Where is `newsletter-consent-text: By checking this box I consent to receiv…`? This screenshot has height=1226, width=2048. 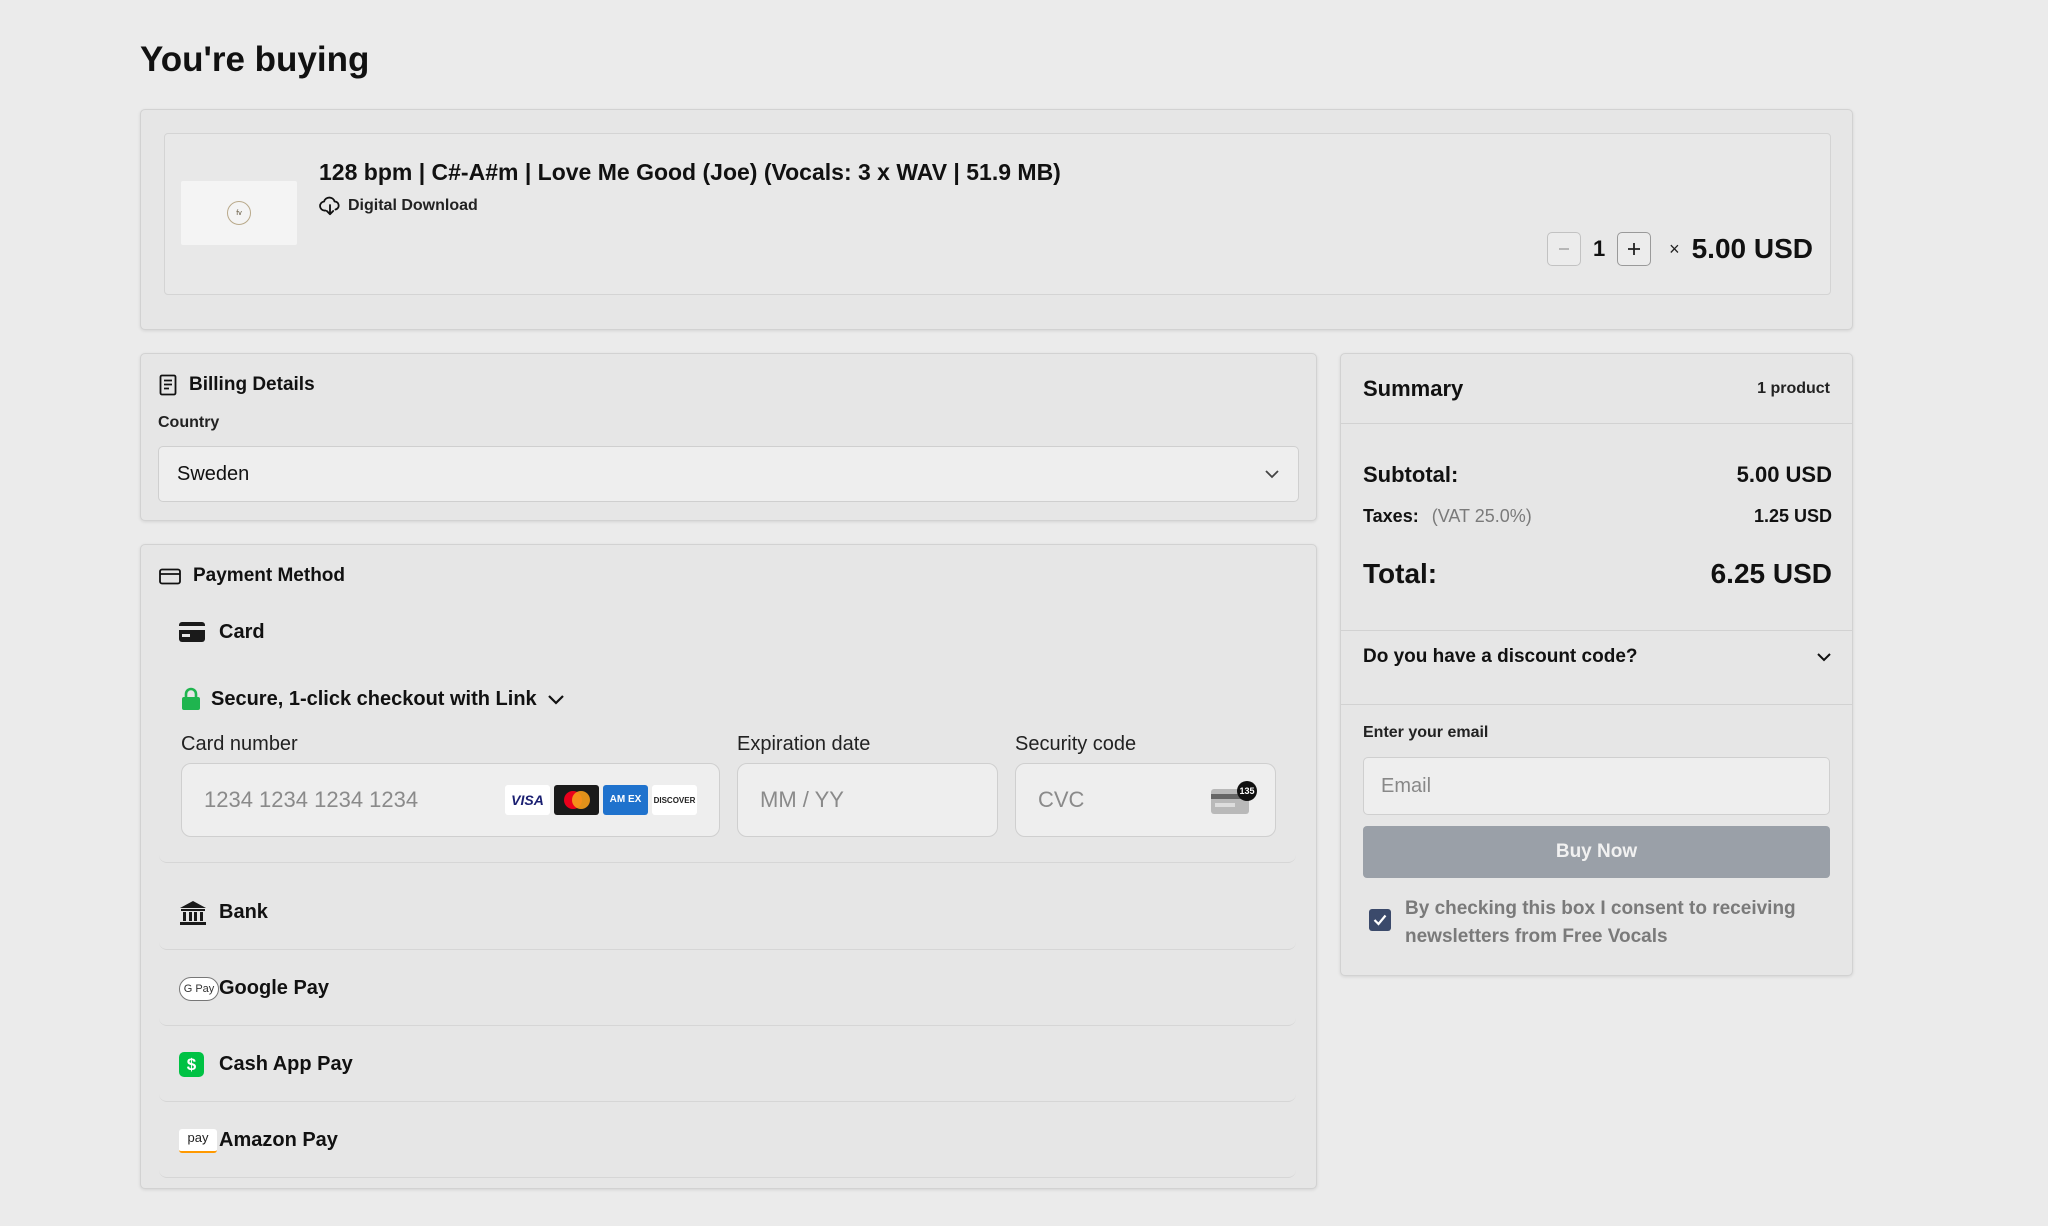 newsletter-consent-text: By checking this box I consent to receiv… is located at coordinates (1600, 922).